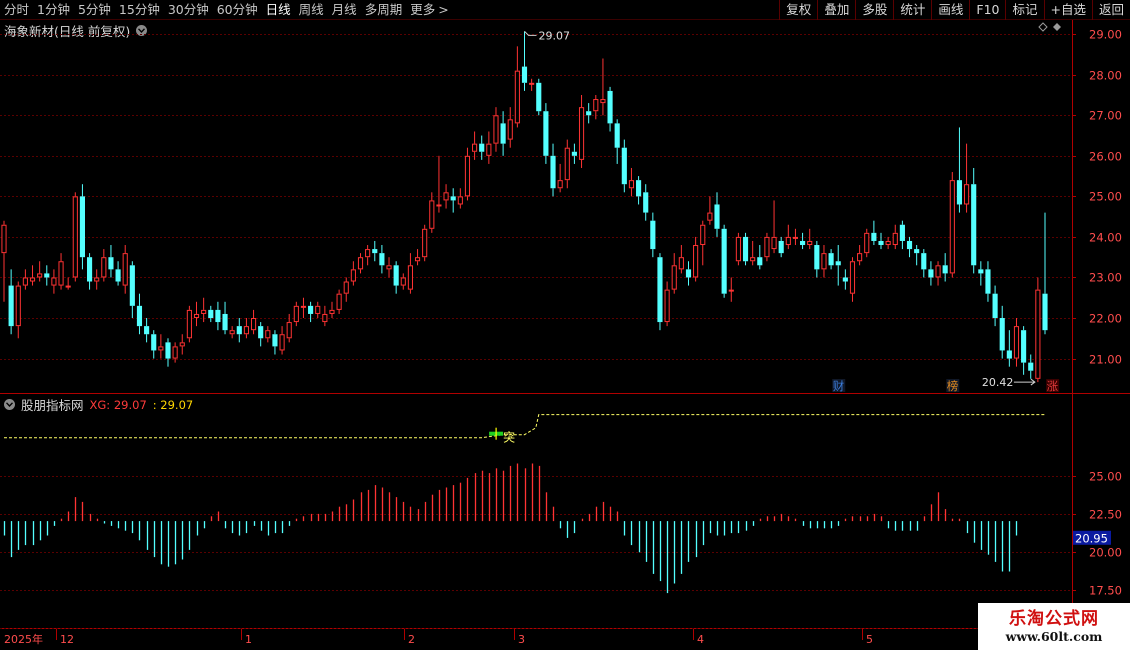 Image resolution: width=1130 pixels, height=650 pixels. What do you see at coordinates (953, 386) in the screenshot?
I see `event-marker-1: 榜` at bounding box center [953, 386].